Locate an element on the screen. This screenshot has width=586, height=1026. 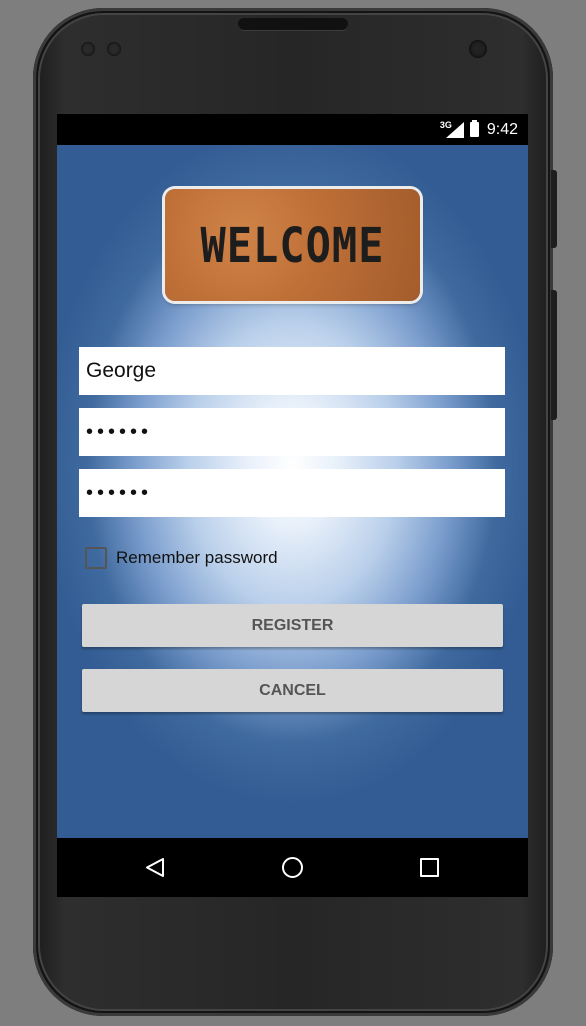
home-icon is located at coordinates (292, 867).